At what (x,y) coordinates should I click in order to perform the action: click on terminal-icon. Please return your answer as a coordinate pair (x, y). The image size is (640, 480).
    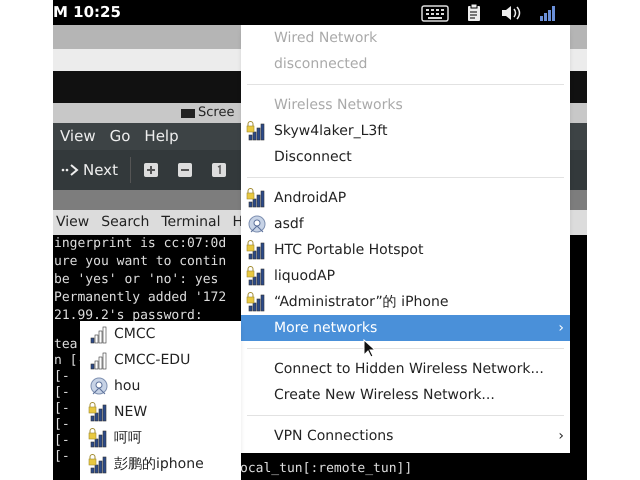
    Looking at the image, I should click on (188, 113).